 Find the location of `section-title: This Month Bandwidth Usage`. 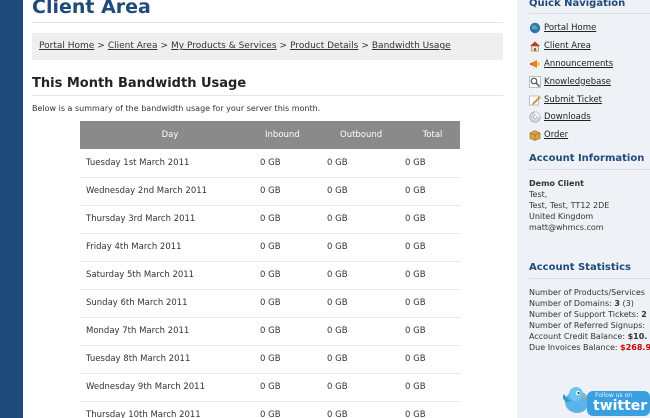

section-title: This Month Bandwidth Usage is located at coordinates (139, 83).